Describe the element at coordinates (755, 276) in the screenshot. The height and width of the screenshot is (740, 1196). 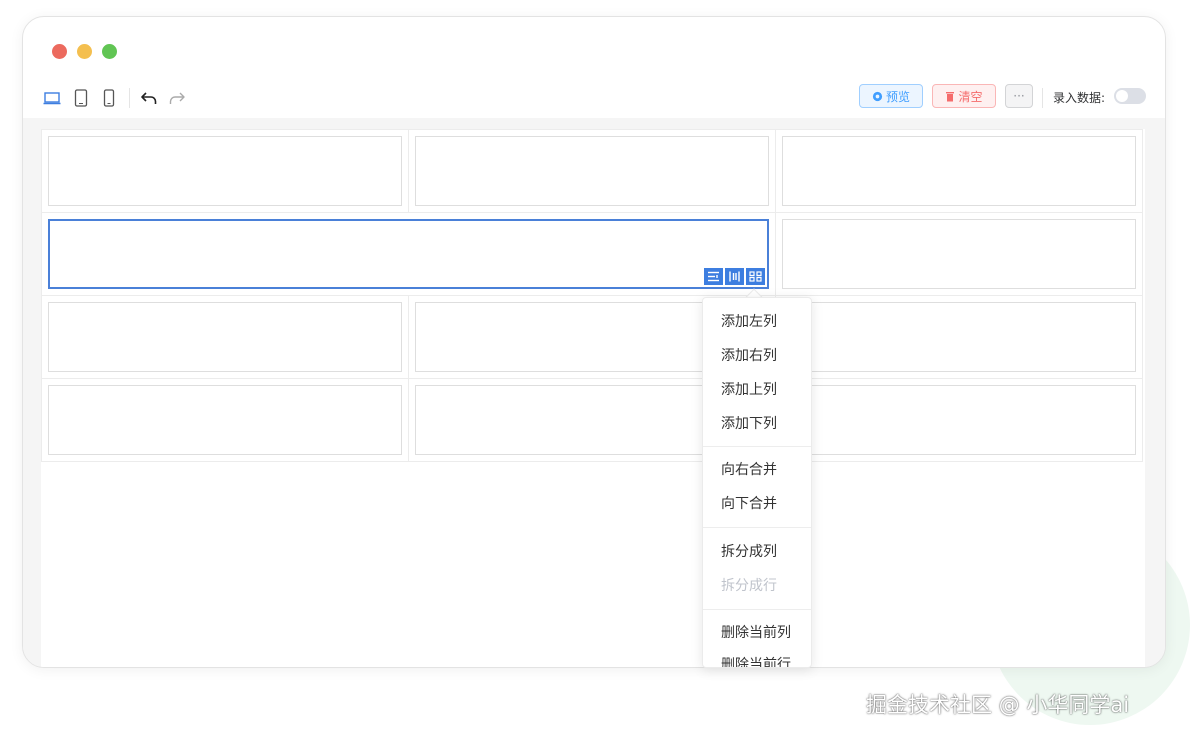
I see `grid-layout-icon` at that location.